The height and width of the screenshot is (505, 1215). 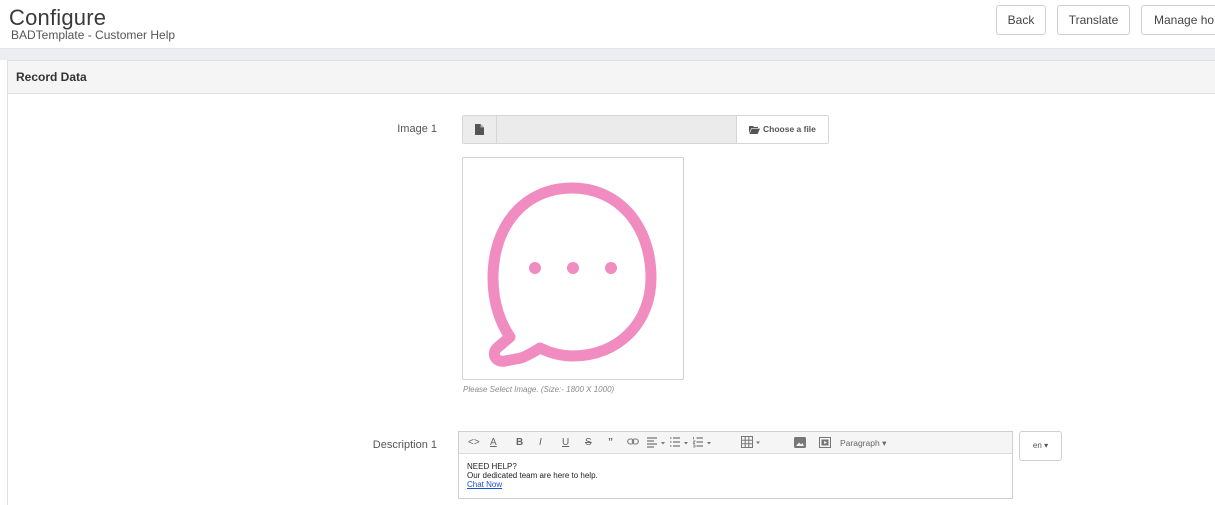 I want to click on bullet-list-dropdown-icon, so click(x=680, y=442).